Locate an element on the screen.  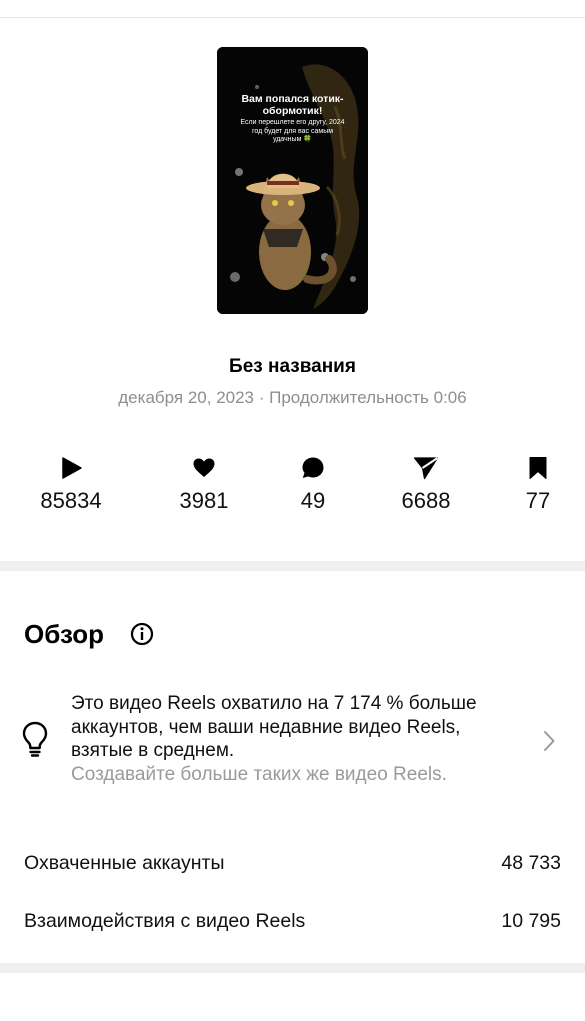
stat-value: 49 is located at coordinates (313, 500).